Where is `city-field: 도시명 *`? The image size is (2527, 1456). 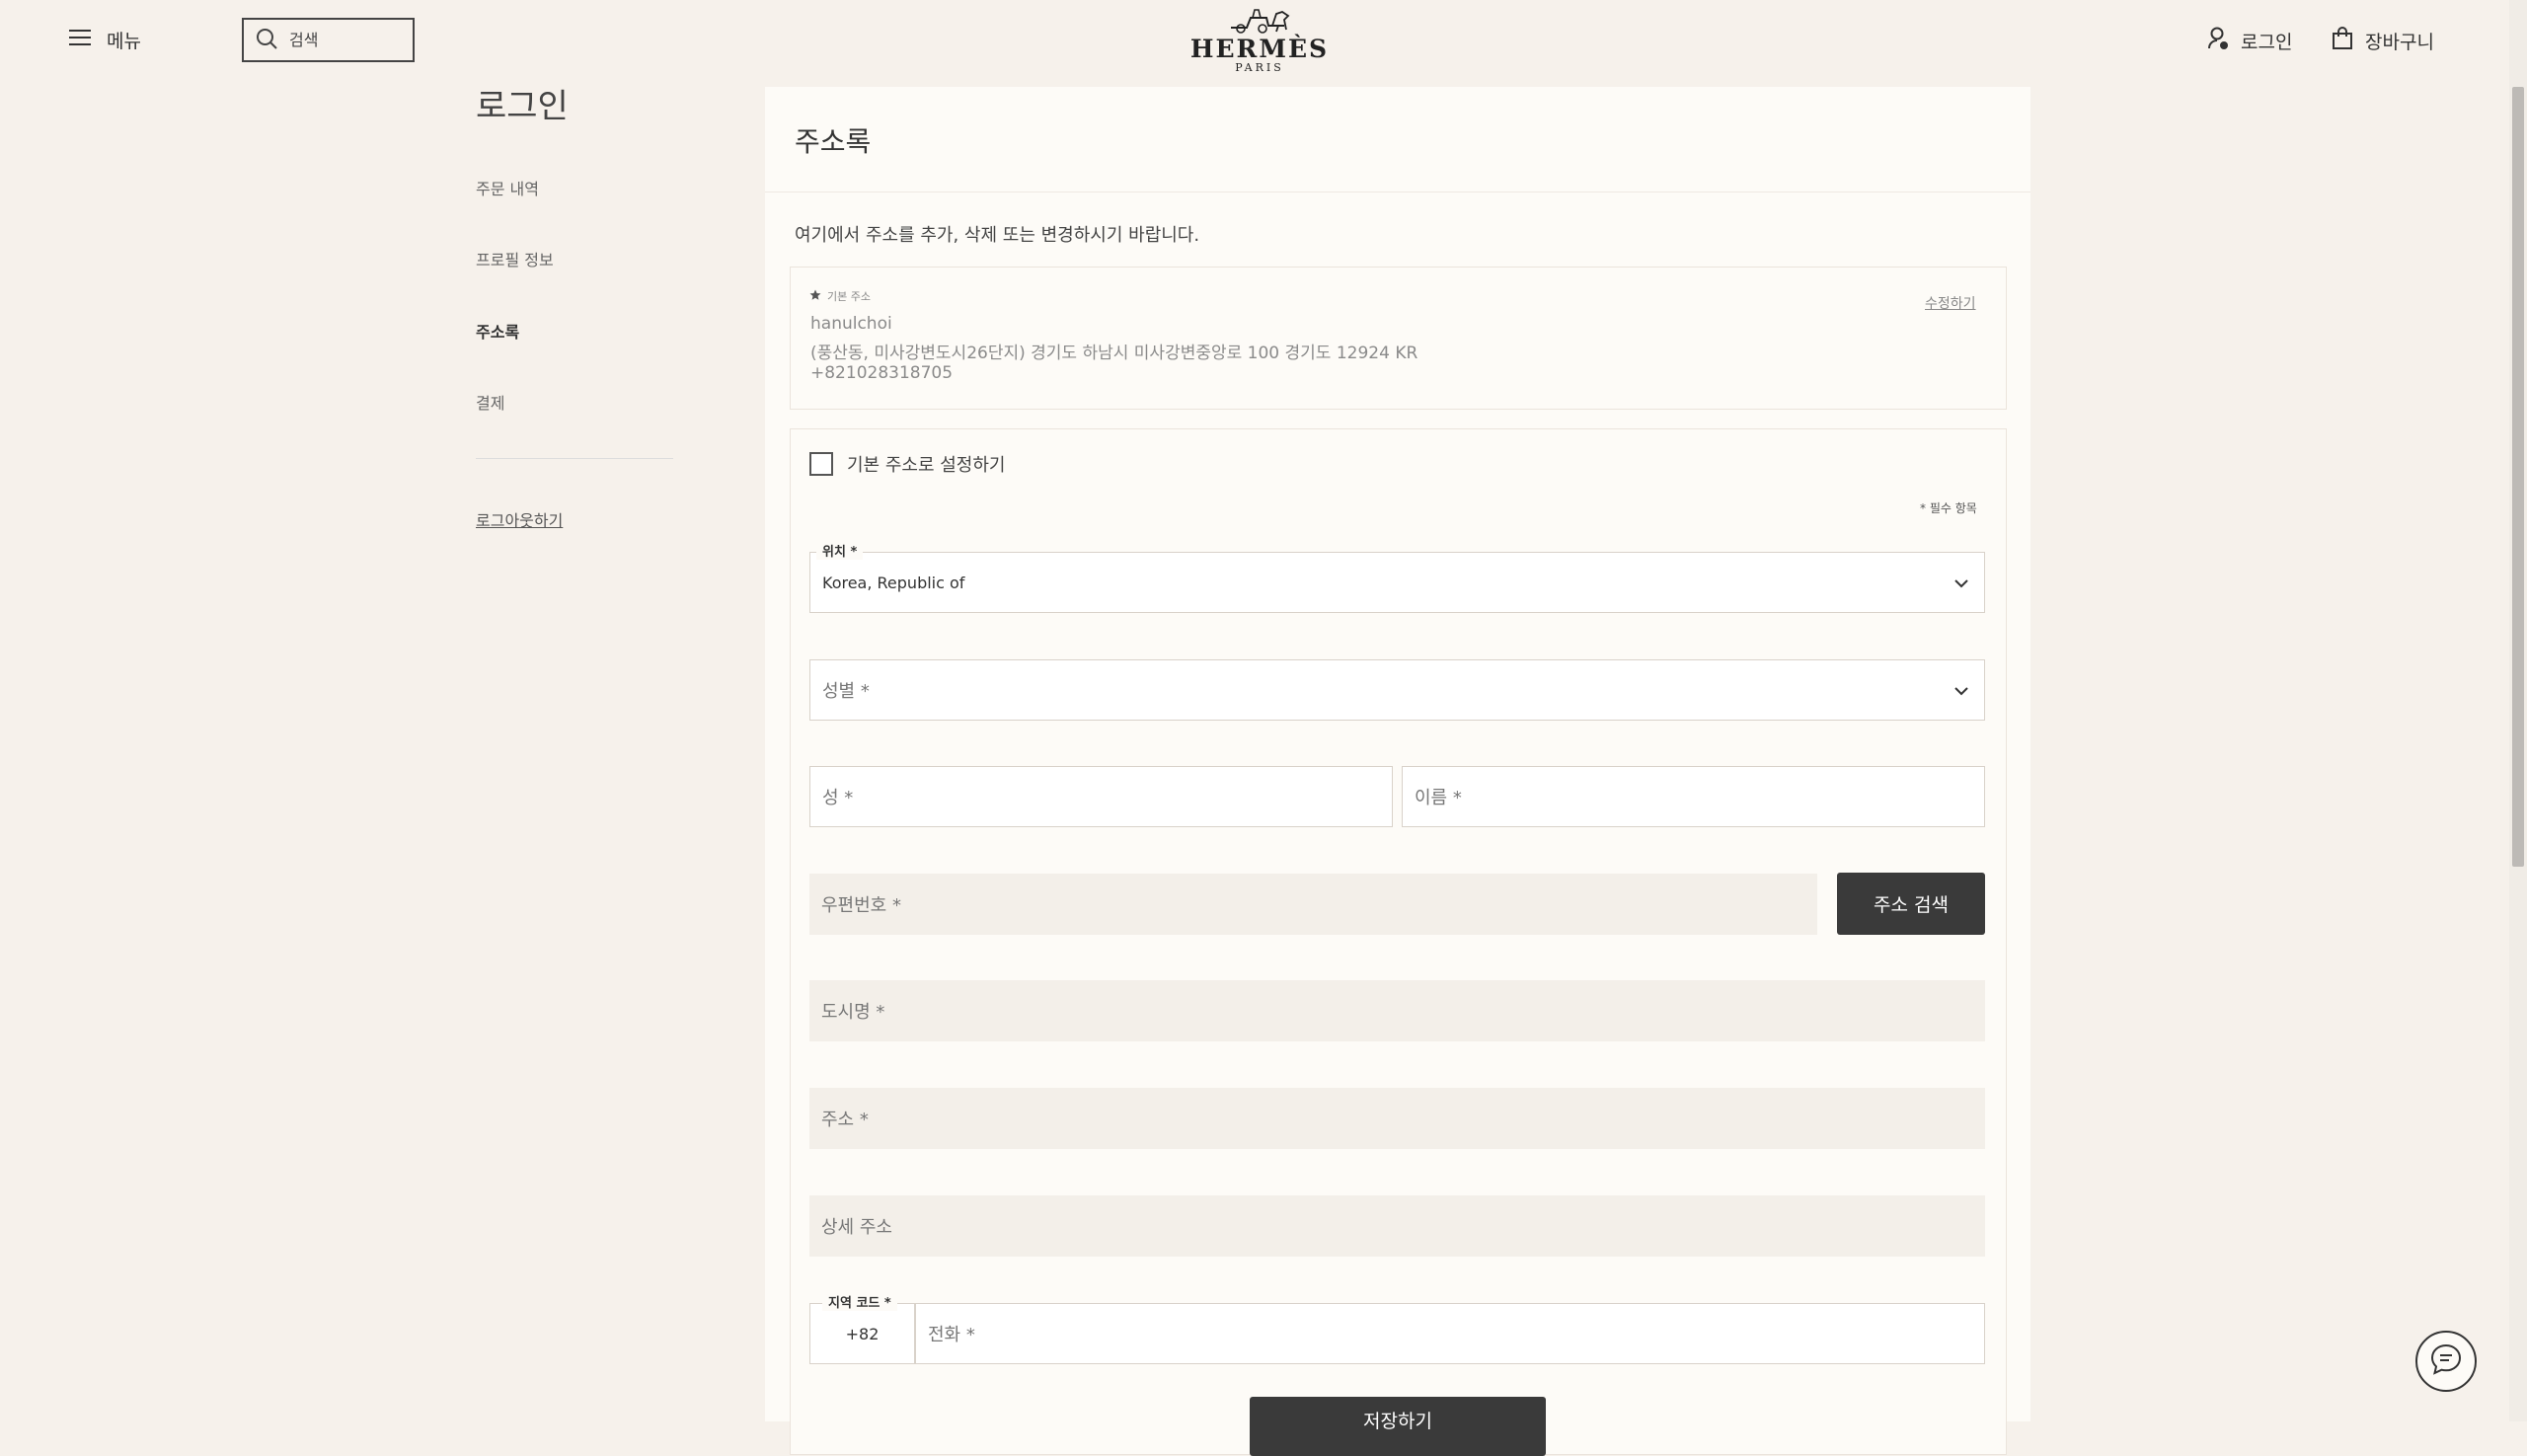
city-field: 도시명 * is located at coordinates (1397, 1010).